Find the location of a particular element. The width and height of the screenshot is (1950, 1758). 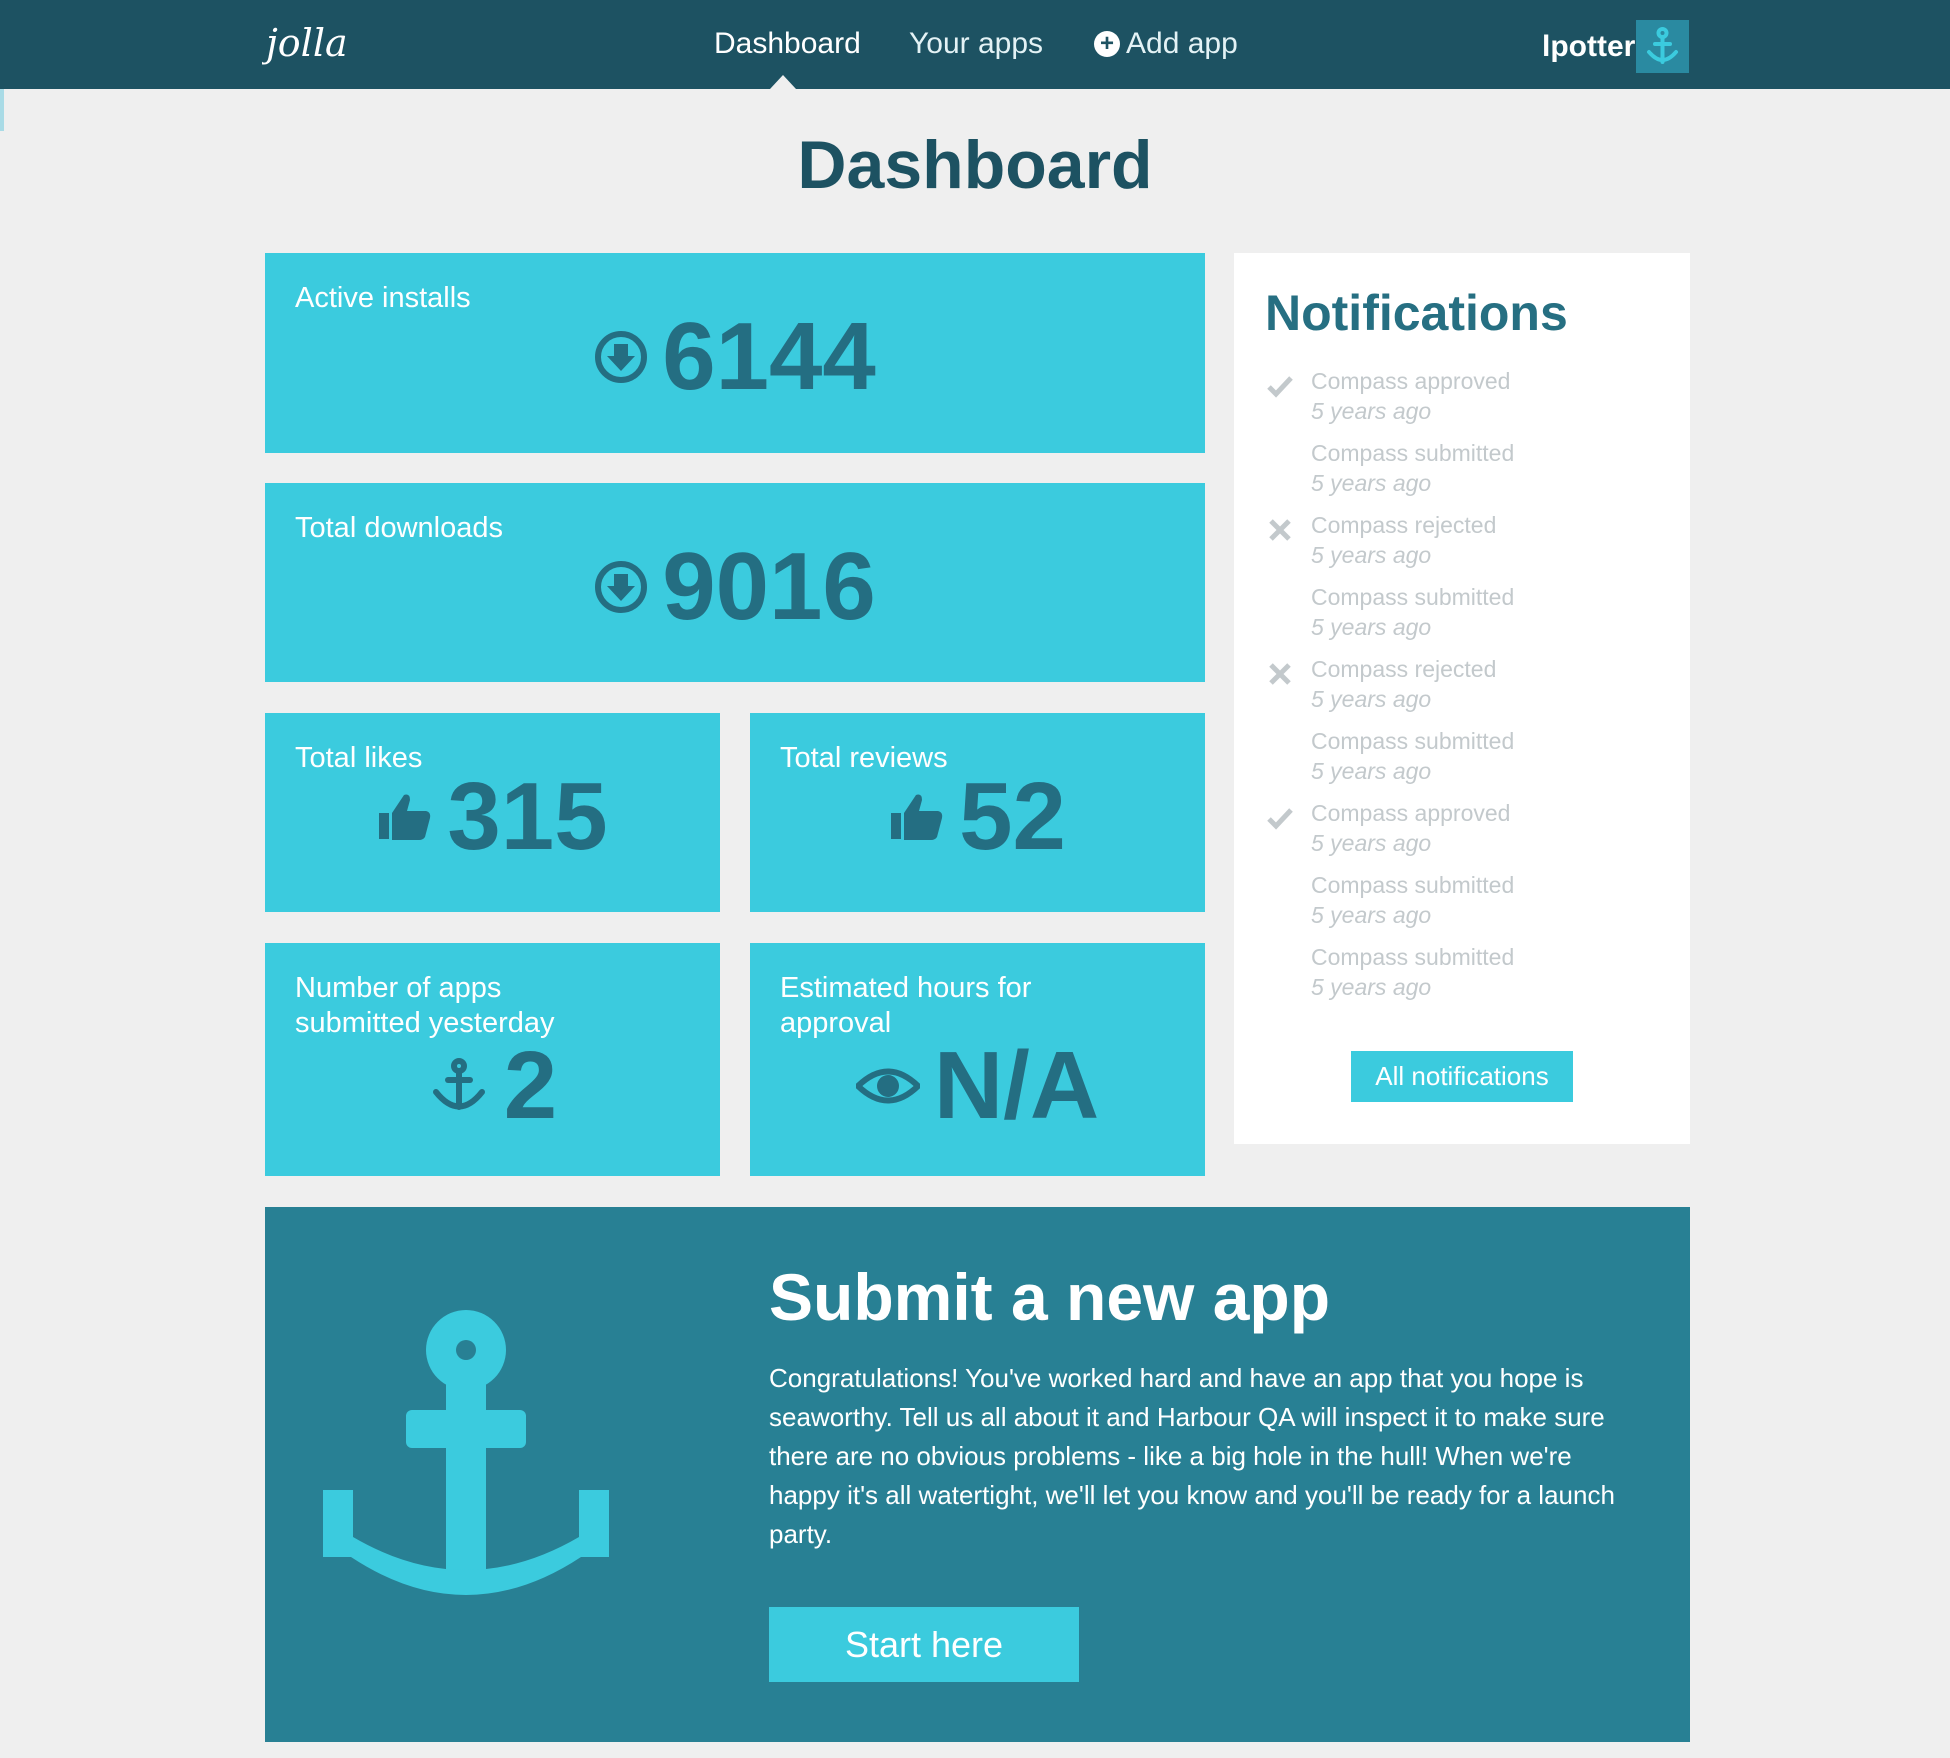

user-name: lpotter is located at coordinates (1588, 47).